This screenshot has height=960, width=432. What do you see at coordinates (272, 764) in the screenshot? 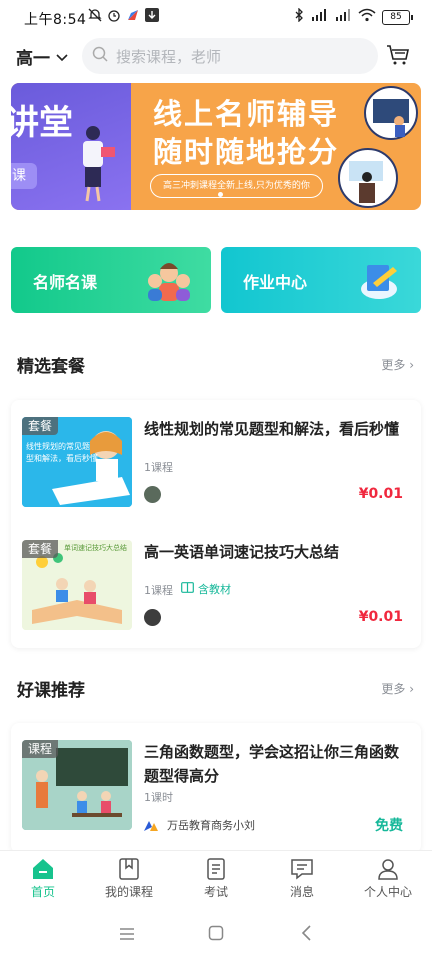
I see `course-title: 三角函数题型，学会这招让你三角函数题型得高分` at bounding box center [272, 764].